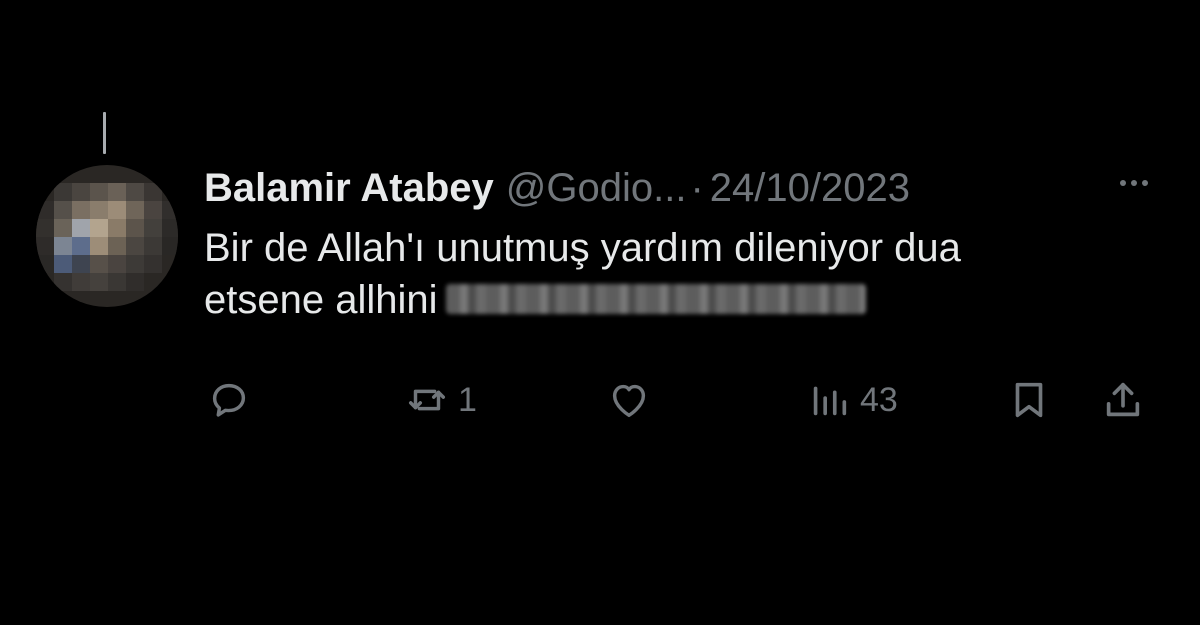  Describe the element at coordinates (810, 188) in the screenshot. I see `tweet-date: 24/10/2023` at that location.